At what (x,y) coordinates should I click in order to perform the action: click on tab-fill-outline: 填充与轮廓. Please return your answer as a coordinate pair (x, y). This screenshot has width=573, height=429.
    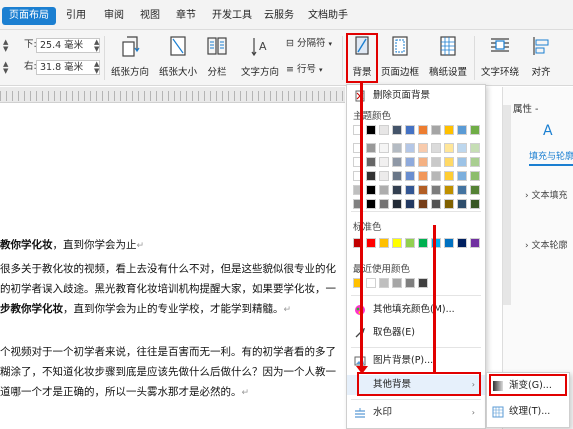
    Looking at the image, I should click on (551, 155).